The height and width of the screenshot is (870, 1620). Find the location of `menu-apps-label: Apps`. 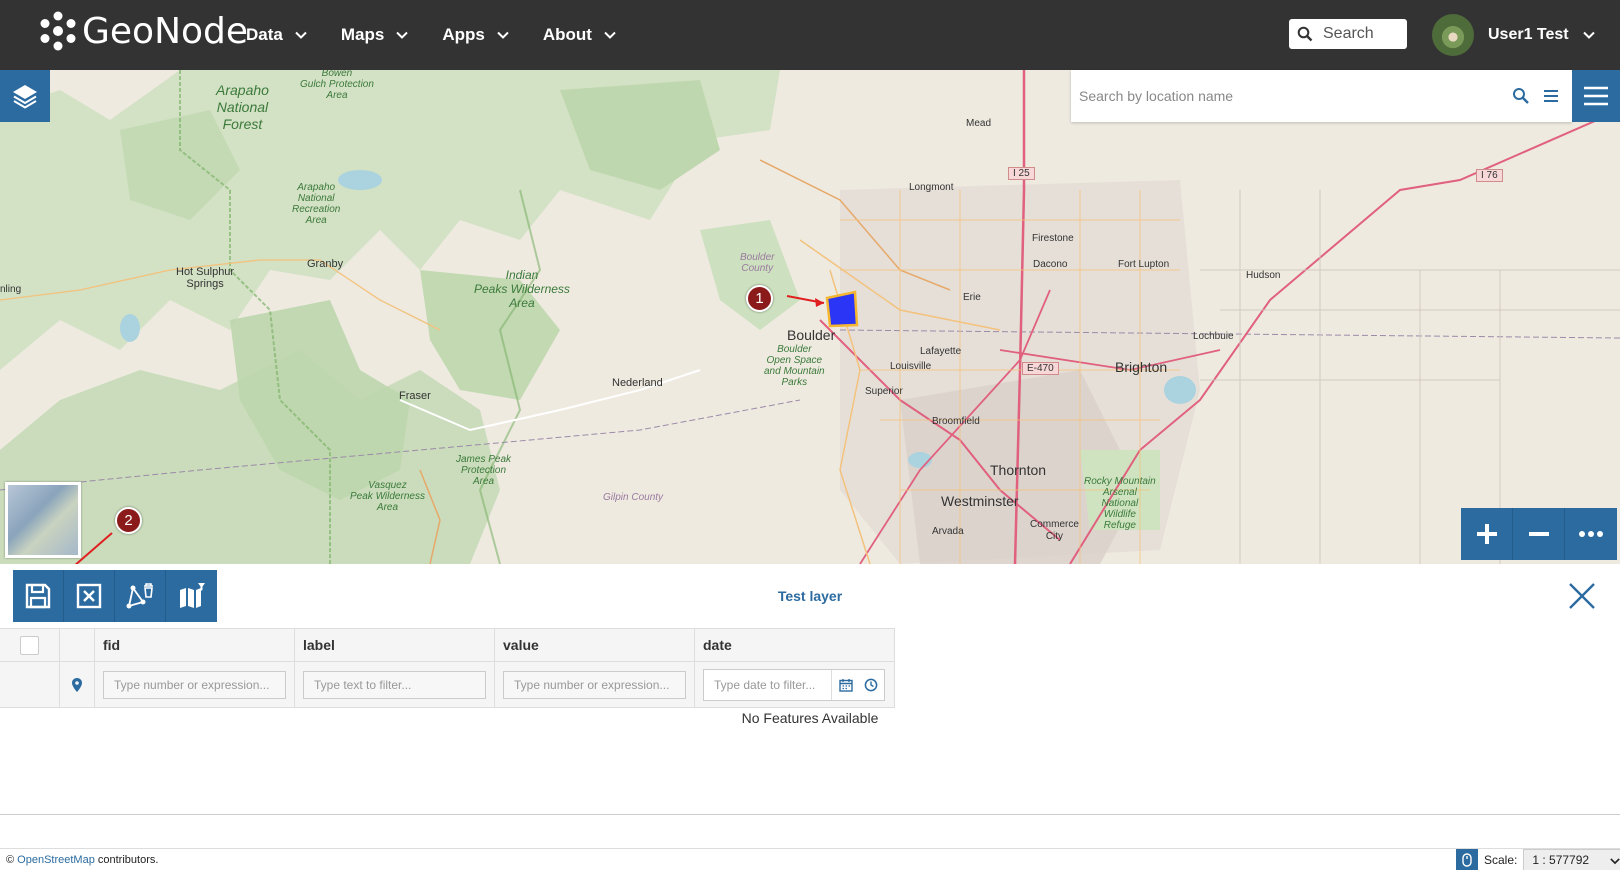

menu-apps-label: Apps is located at coordinates (463, 34).